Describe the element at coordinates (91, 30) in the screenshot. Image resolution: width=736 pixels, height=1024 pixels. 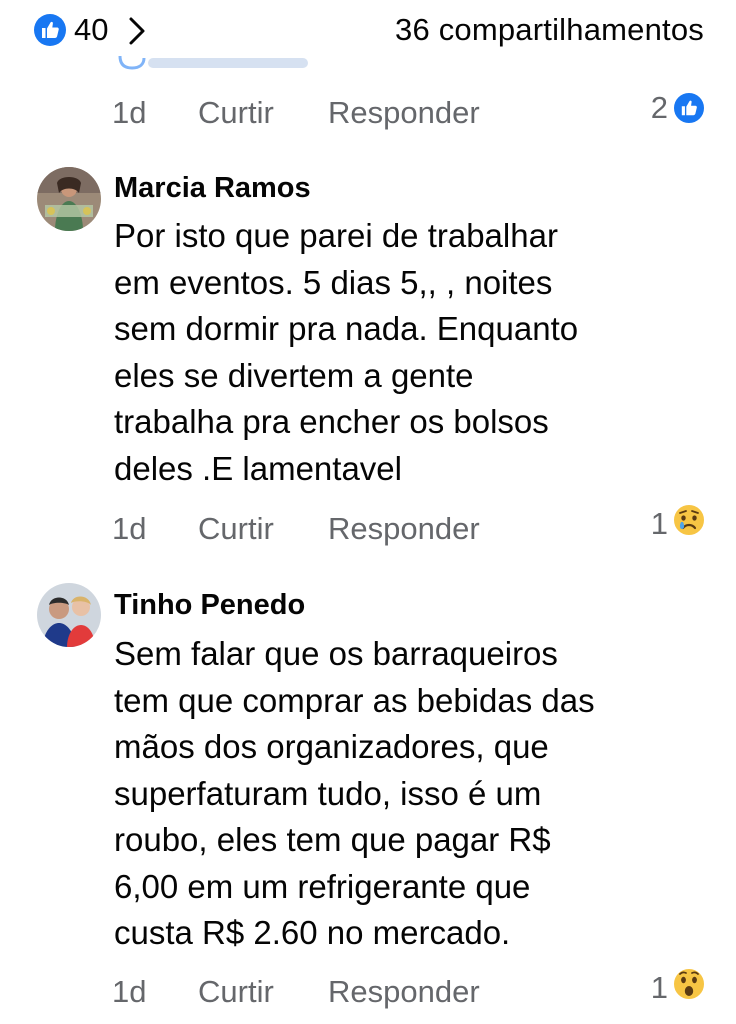
I see `likes-count: 40` at that location.